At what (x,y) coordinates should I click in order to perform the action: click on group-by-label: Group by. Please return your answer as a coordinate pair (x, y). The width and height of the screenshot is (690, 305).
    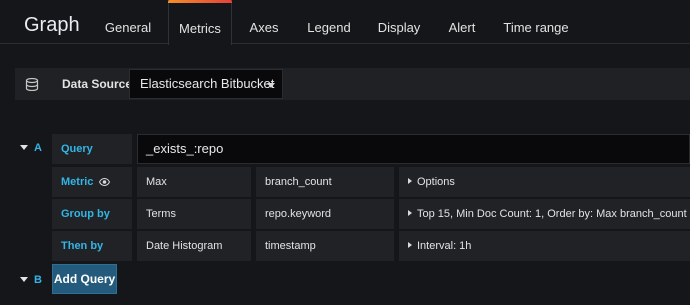
    Looking at the image, I should click on (92, 214).